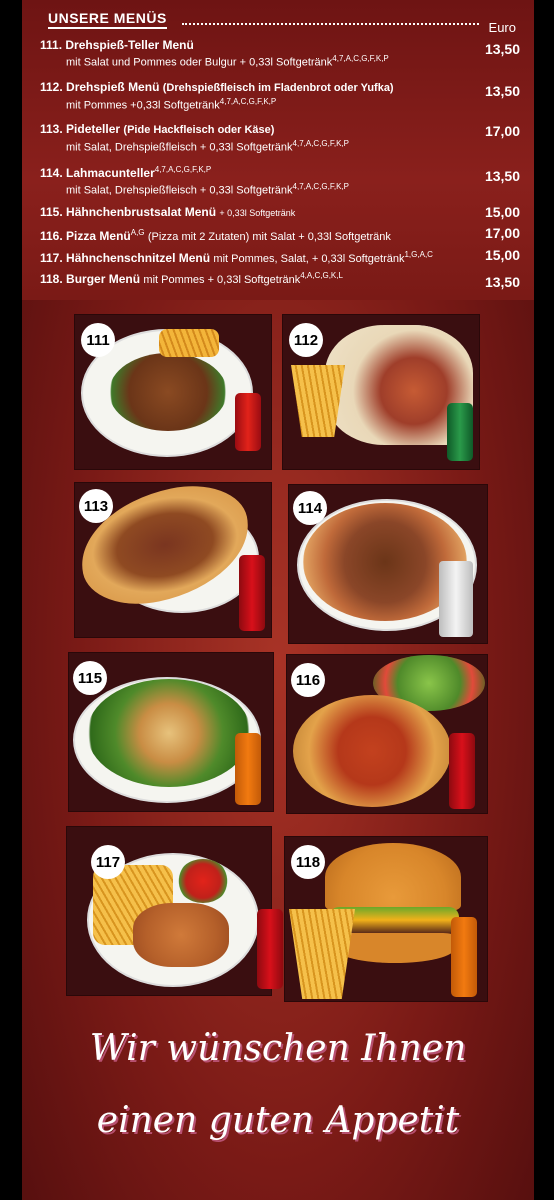 This screenshot has height=1200, width=554. What do you see at coordinates (168, 392) in the screenshot?
I see `doner-food` at bounding box center [168, 392].